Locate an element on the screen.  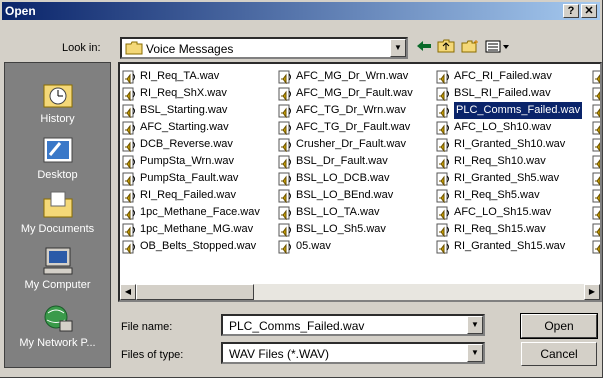
filename-input: PLC_Comms_Failed.wav is located at coordinates (353, 325).